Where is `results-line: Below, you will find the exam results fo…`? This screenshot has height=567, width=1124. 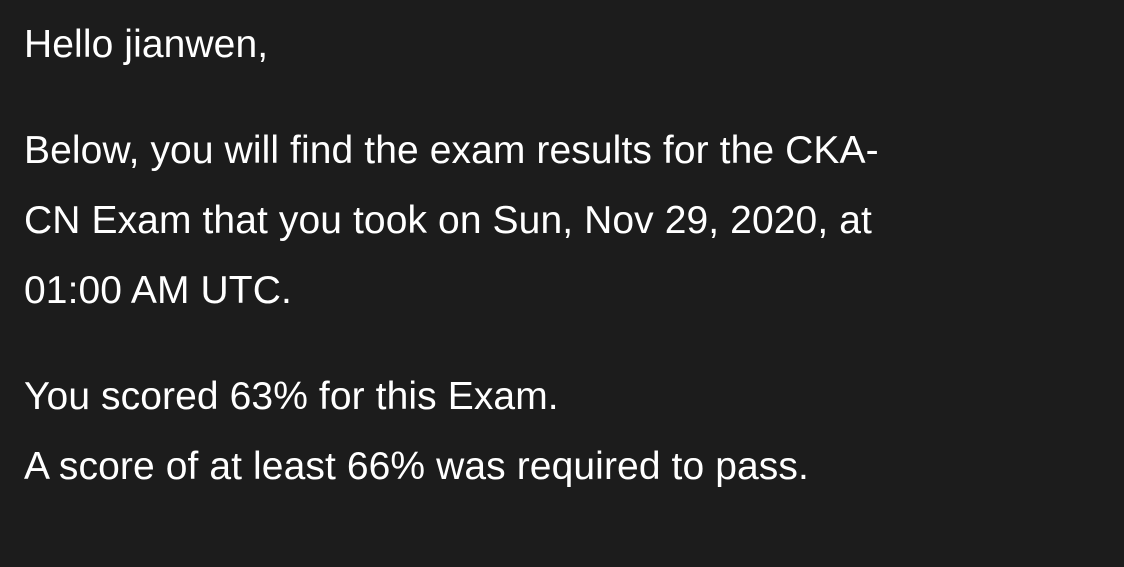 results-line: Below, you will find the exam results fo… is located at coordinates (451, 150).